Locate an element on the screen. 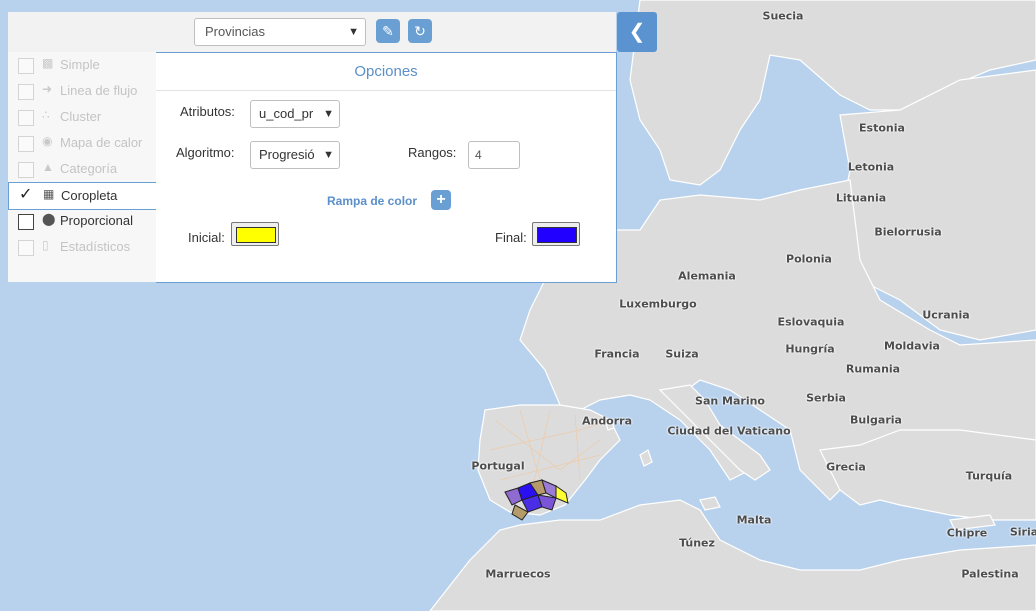 The width and height of the screenshot is (1036, 611). plus-icon: + is located at coordinates (441, 199).